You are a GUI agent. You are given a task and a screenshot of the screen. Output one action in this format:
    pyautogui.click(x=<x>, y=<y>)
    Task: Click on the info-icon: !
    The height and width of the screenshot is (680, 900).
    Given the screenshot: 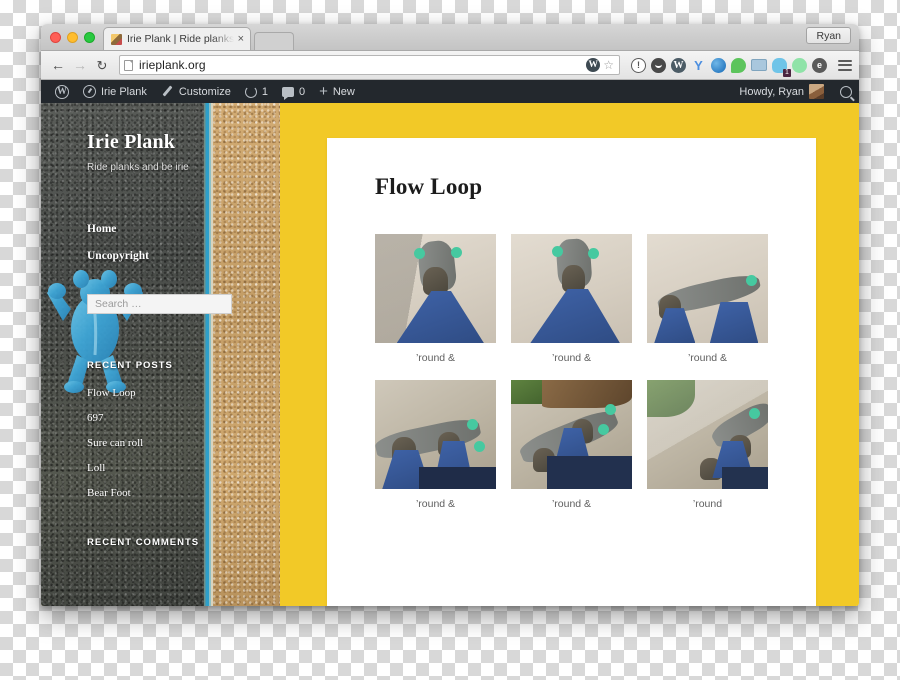 What is the action you would take?
    pyautogui.click(x=638, y=65)
    